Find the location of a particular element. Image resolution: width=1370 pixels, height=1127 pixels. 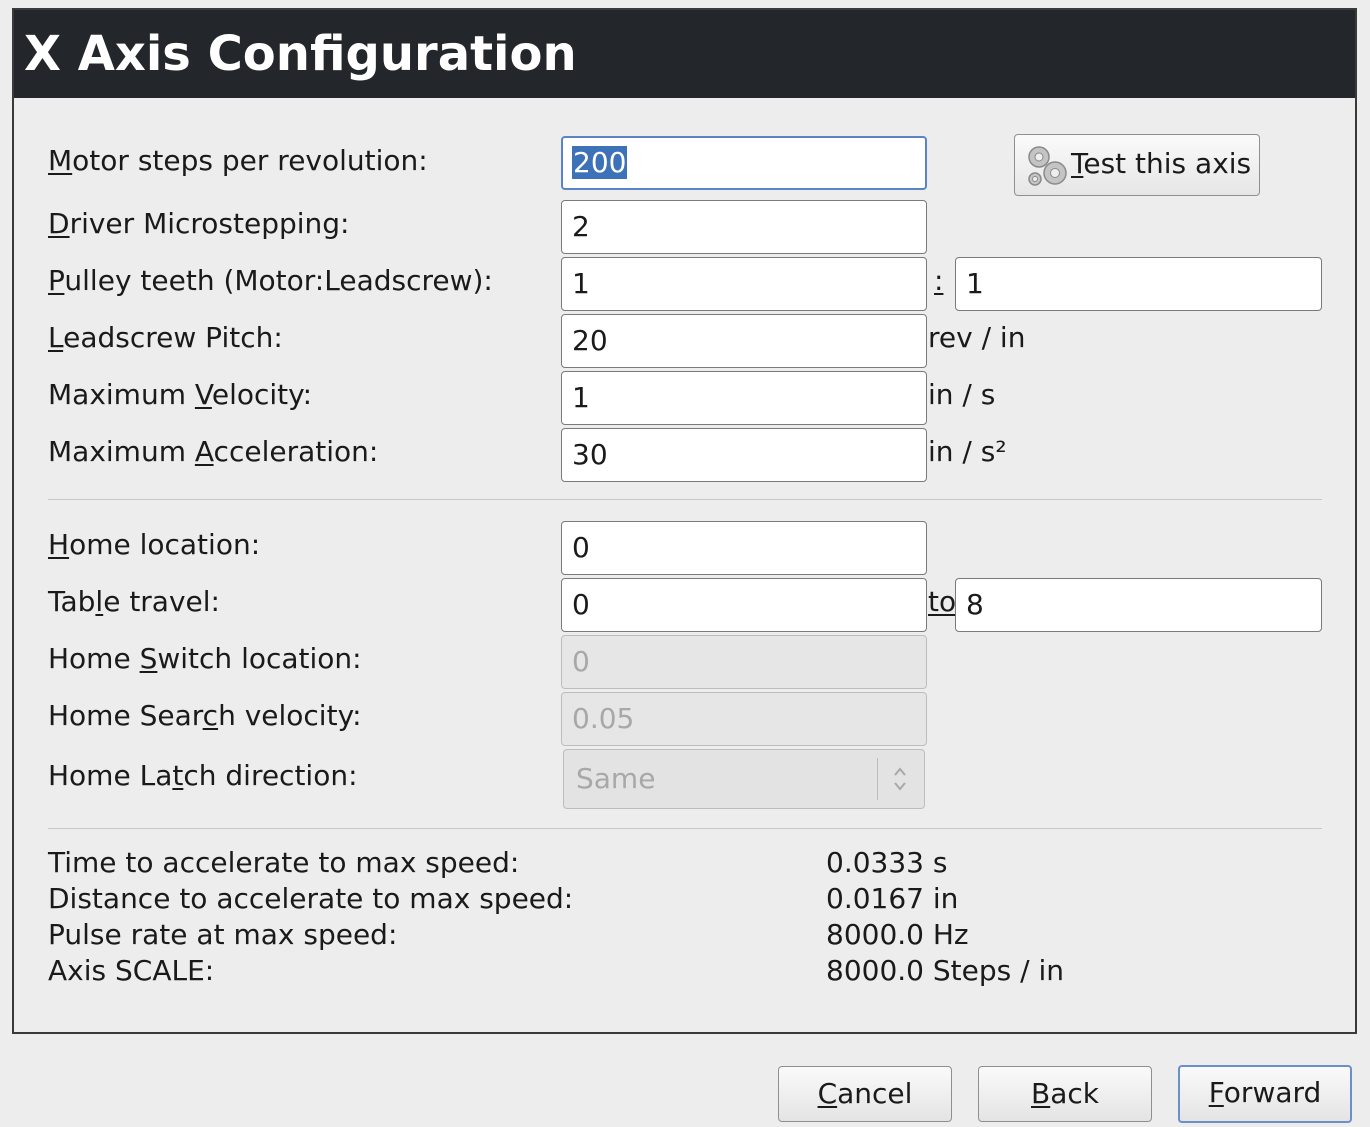

motor-steps-label: Motor steps per revolution: is located at coordinates (238, 160).